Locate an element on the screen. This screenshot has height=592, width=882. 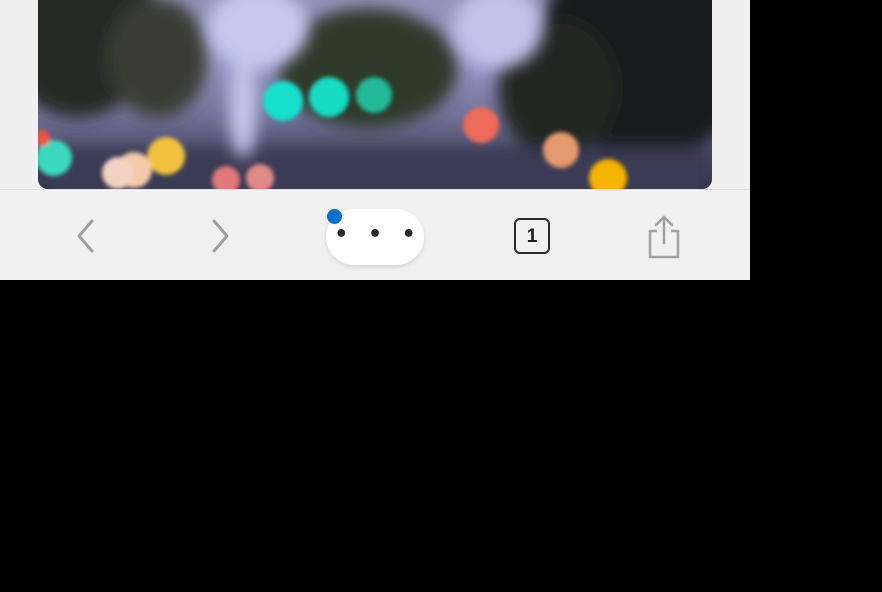
back-button is located at coordinates (86, 236).